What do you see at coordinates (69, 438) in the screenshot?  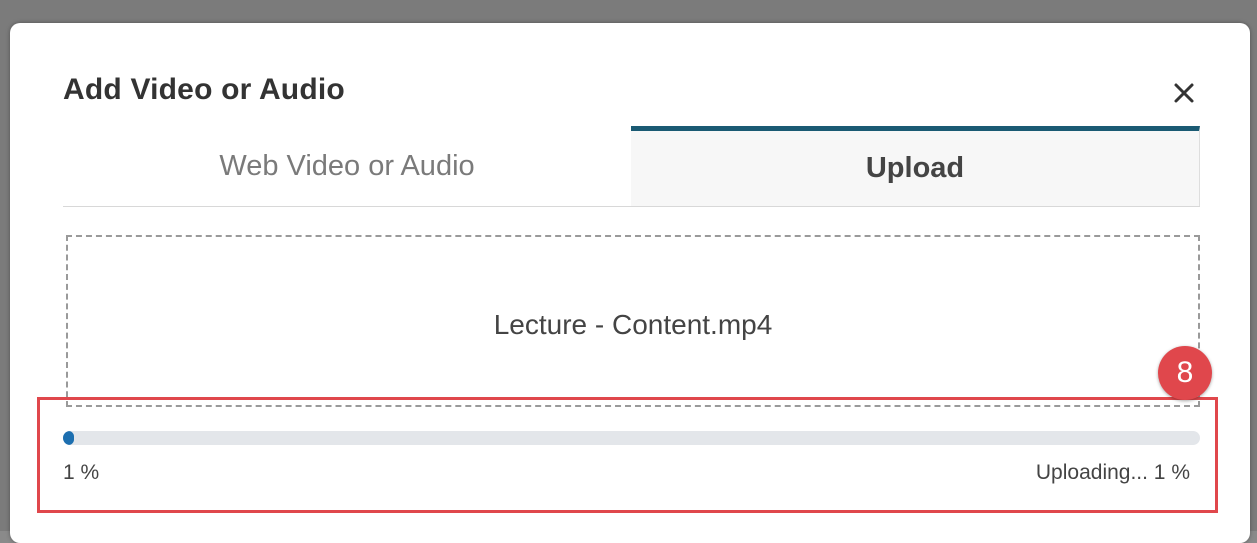 I see `upload-progress-fill` at bounding box center [69, 438].